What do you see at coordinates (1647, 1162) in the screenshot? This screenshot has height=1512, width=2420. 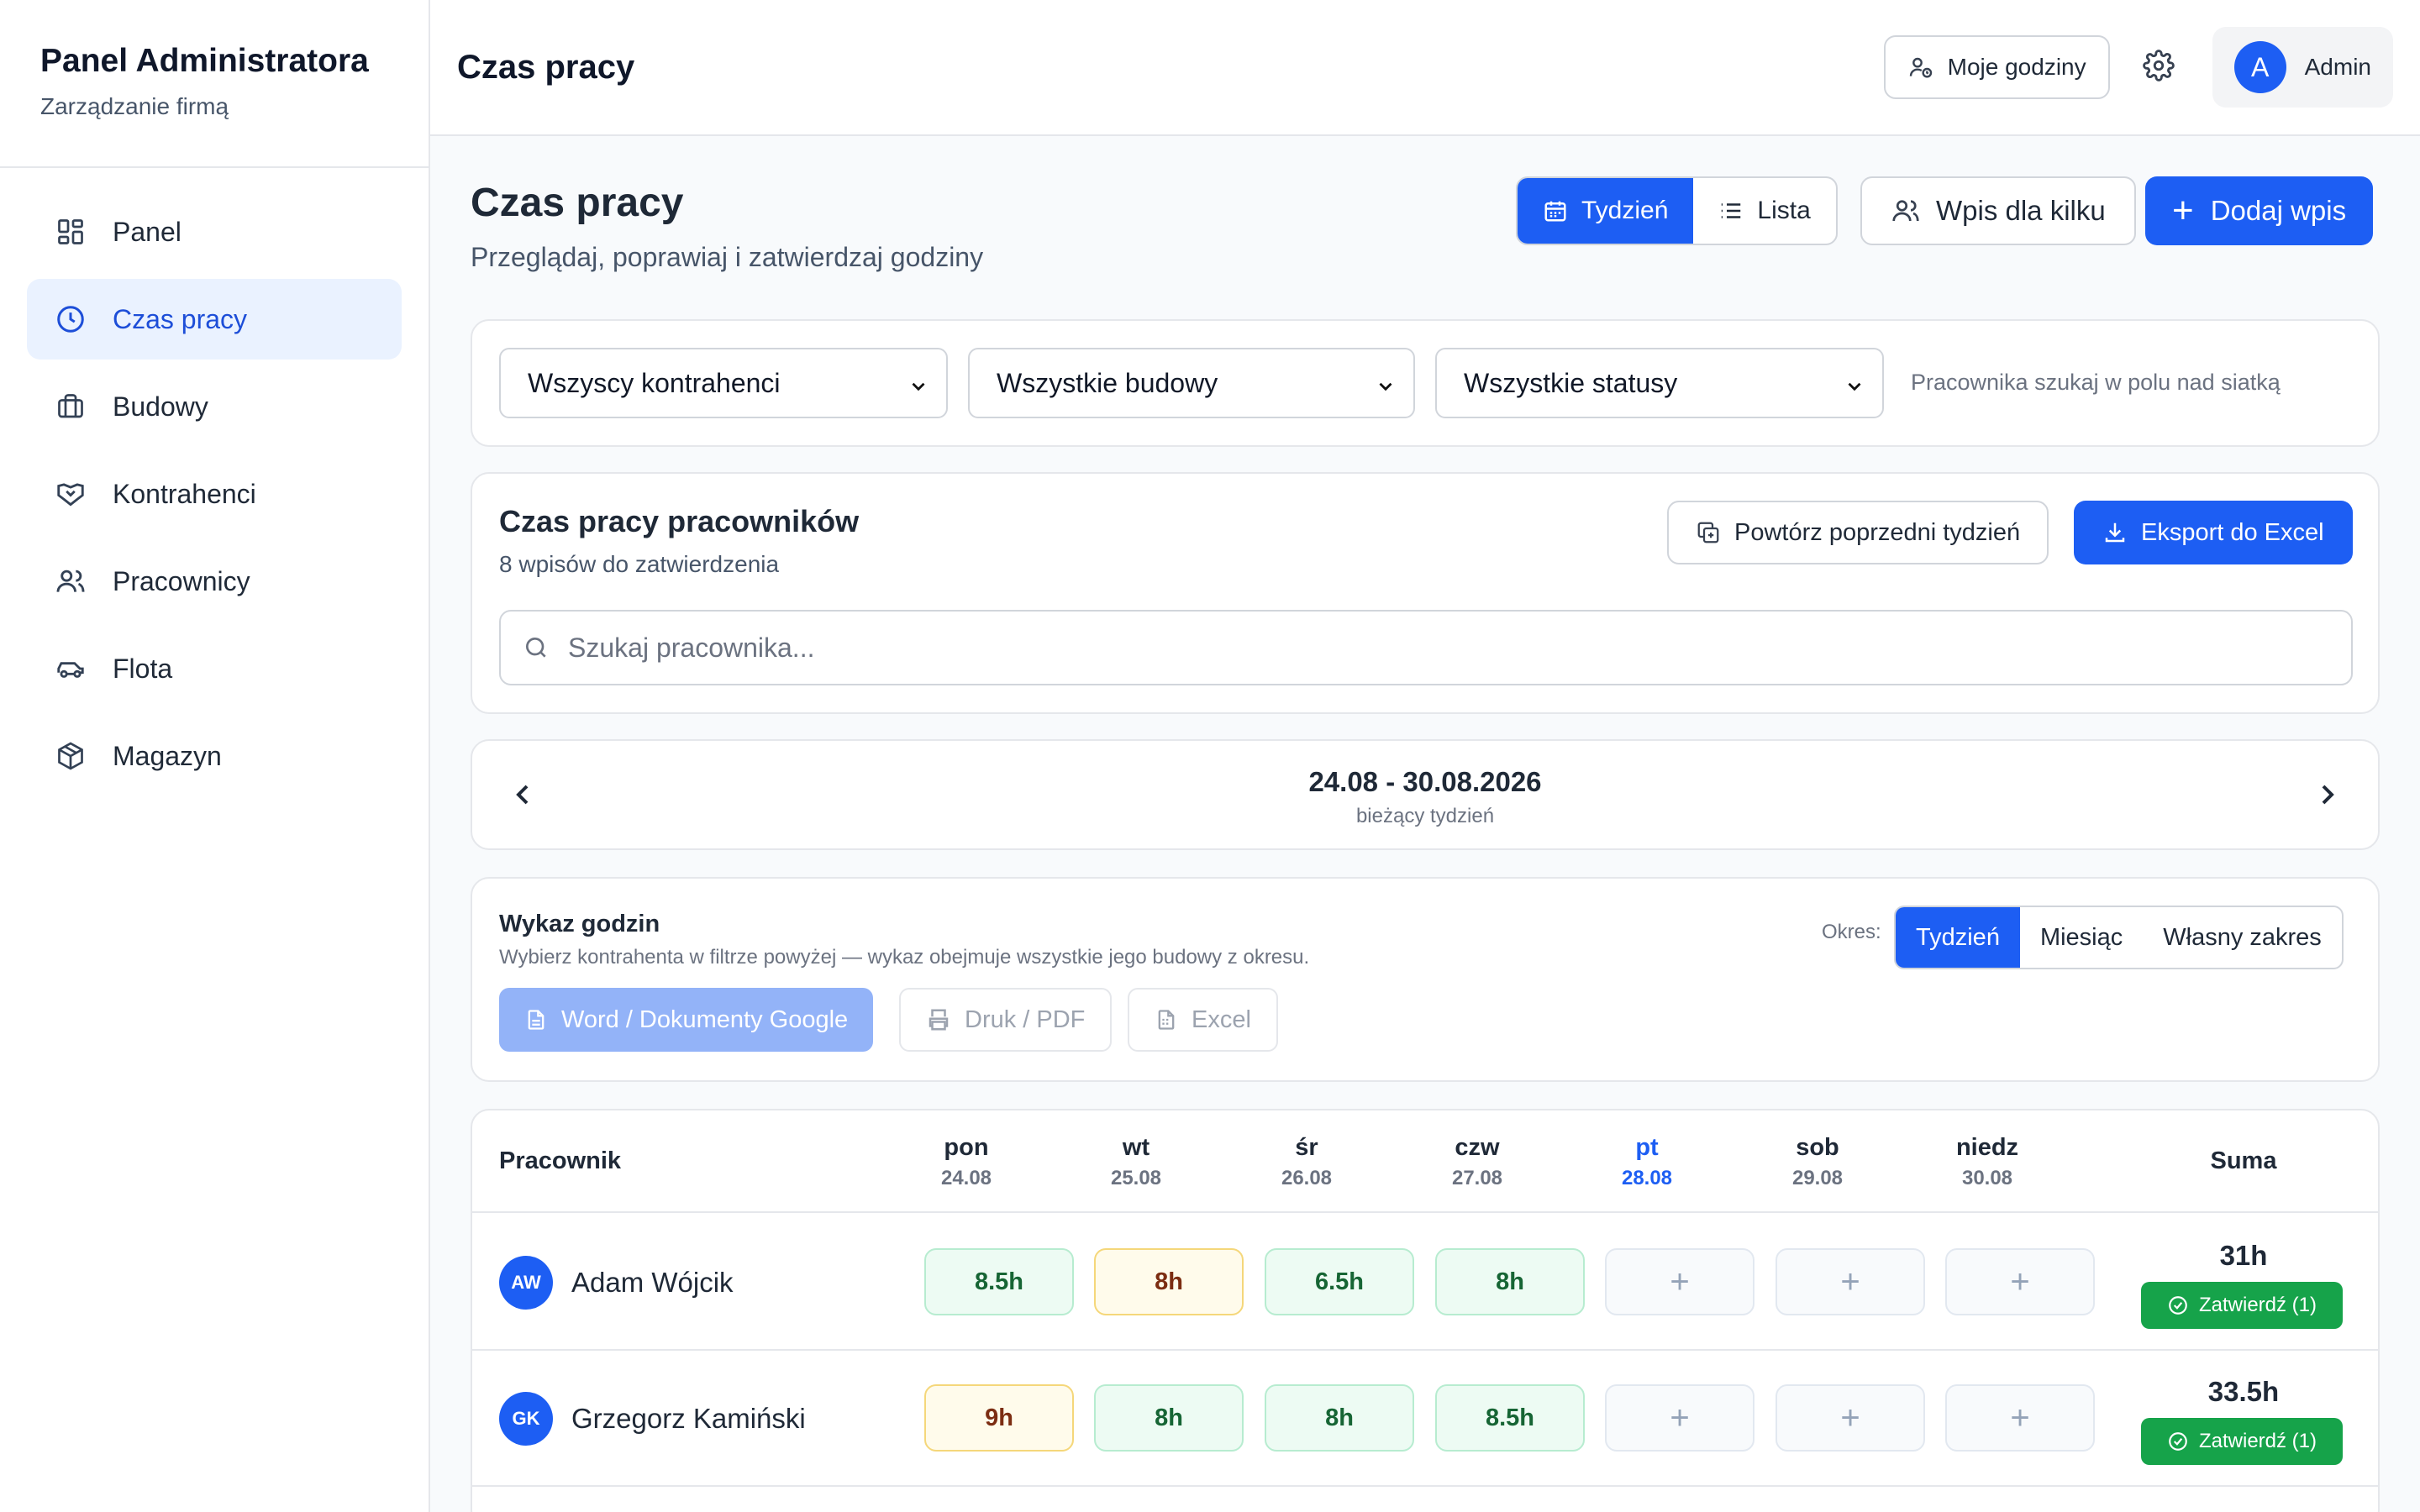 I see `day-header-today: pt 28.08` at bounding box center [1647, 1162].